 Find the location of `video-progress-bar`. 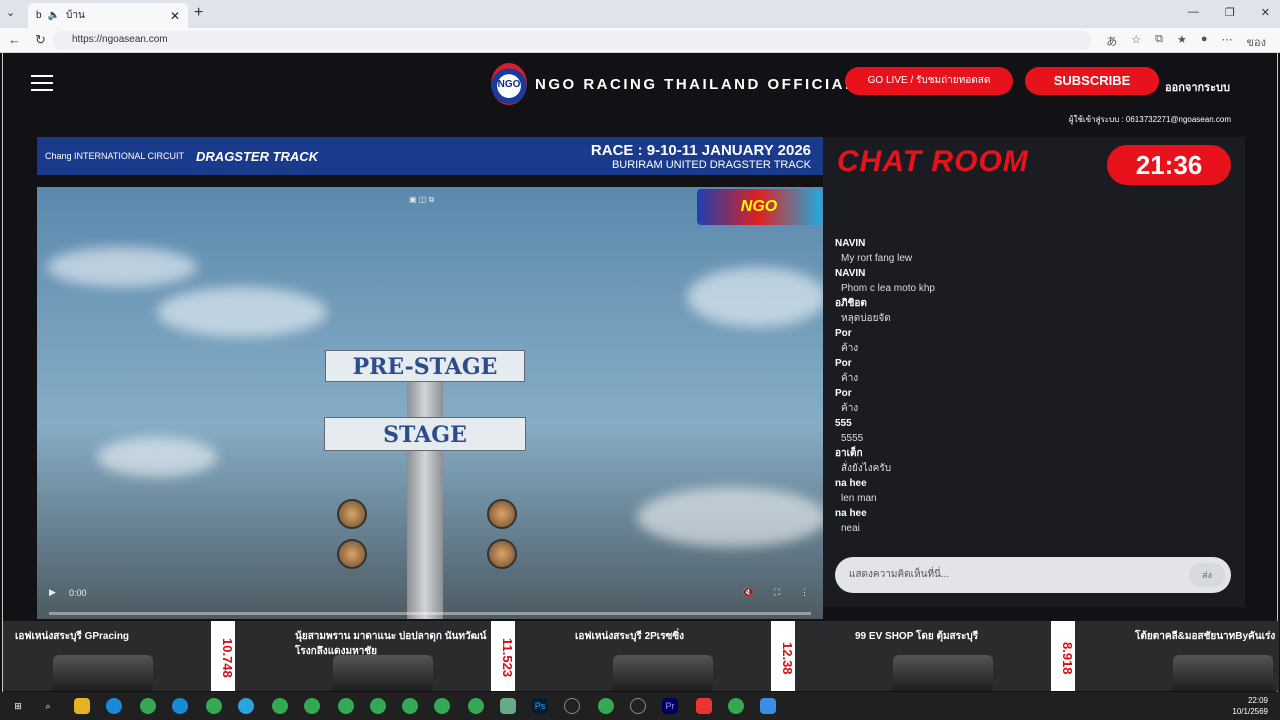

video-progress-bar is located at coordinates (430, 613).